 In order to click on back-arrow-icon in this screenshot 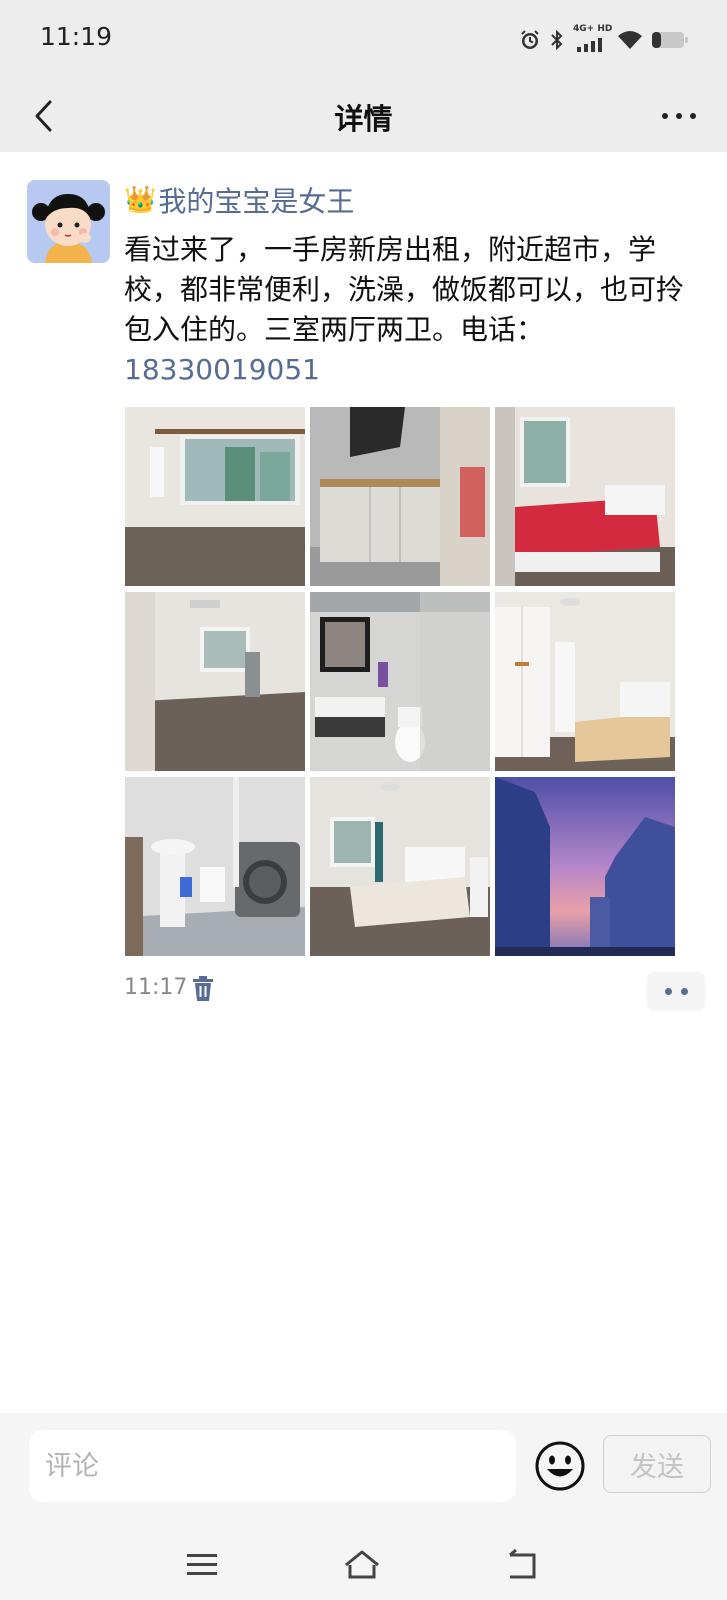, I will do `click(522, 1563)`.